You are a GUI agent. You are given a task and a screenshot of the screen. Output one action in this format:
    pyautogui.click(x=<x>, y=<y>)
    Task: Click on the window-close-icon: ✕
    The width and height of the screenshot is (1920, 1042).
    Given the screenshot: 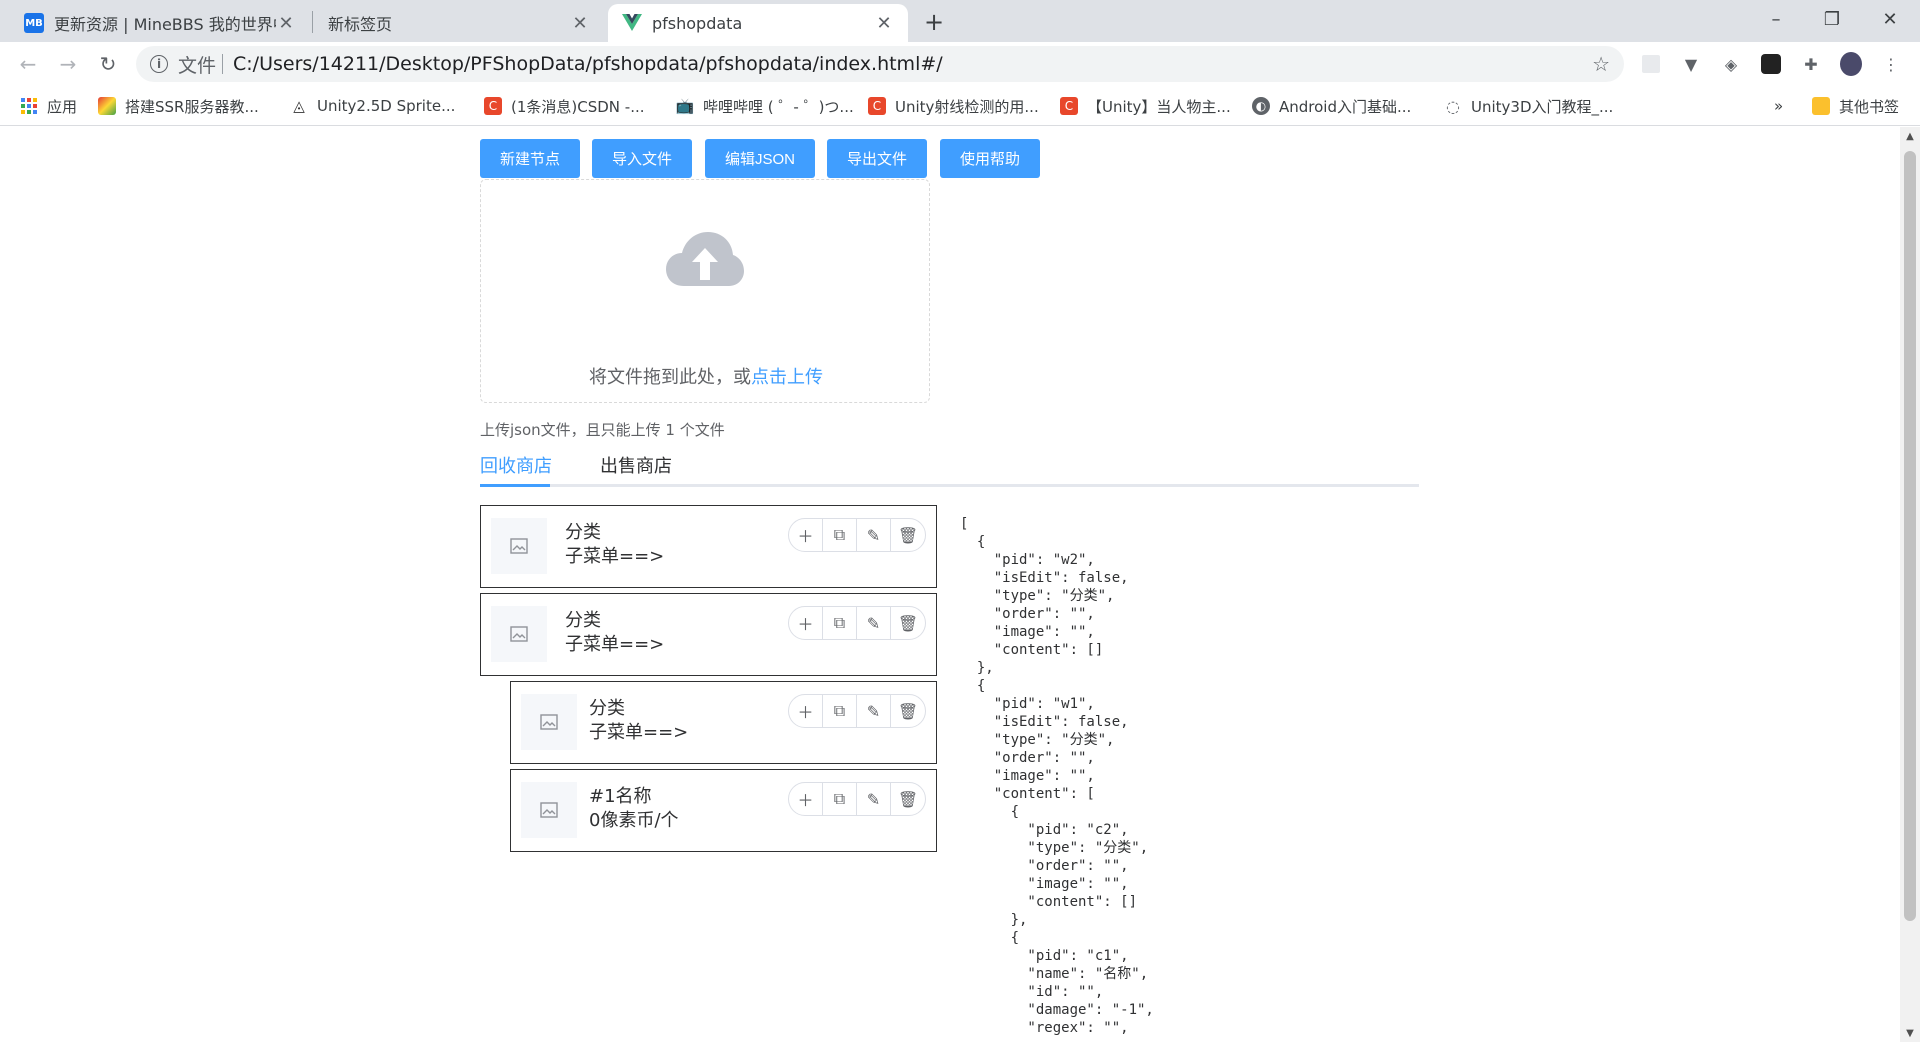 What is the action you would take?
    pyautogui.click(x=1890, y=19)
    